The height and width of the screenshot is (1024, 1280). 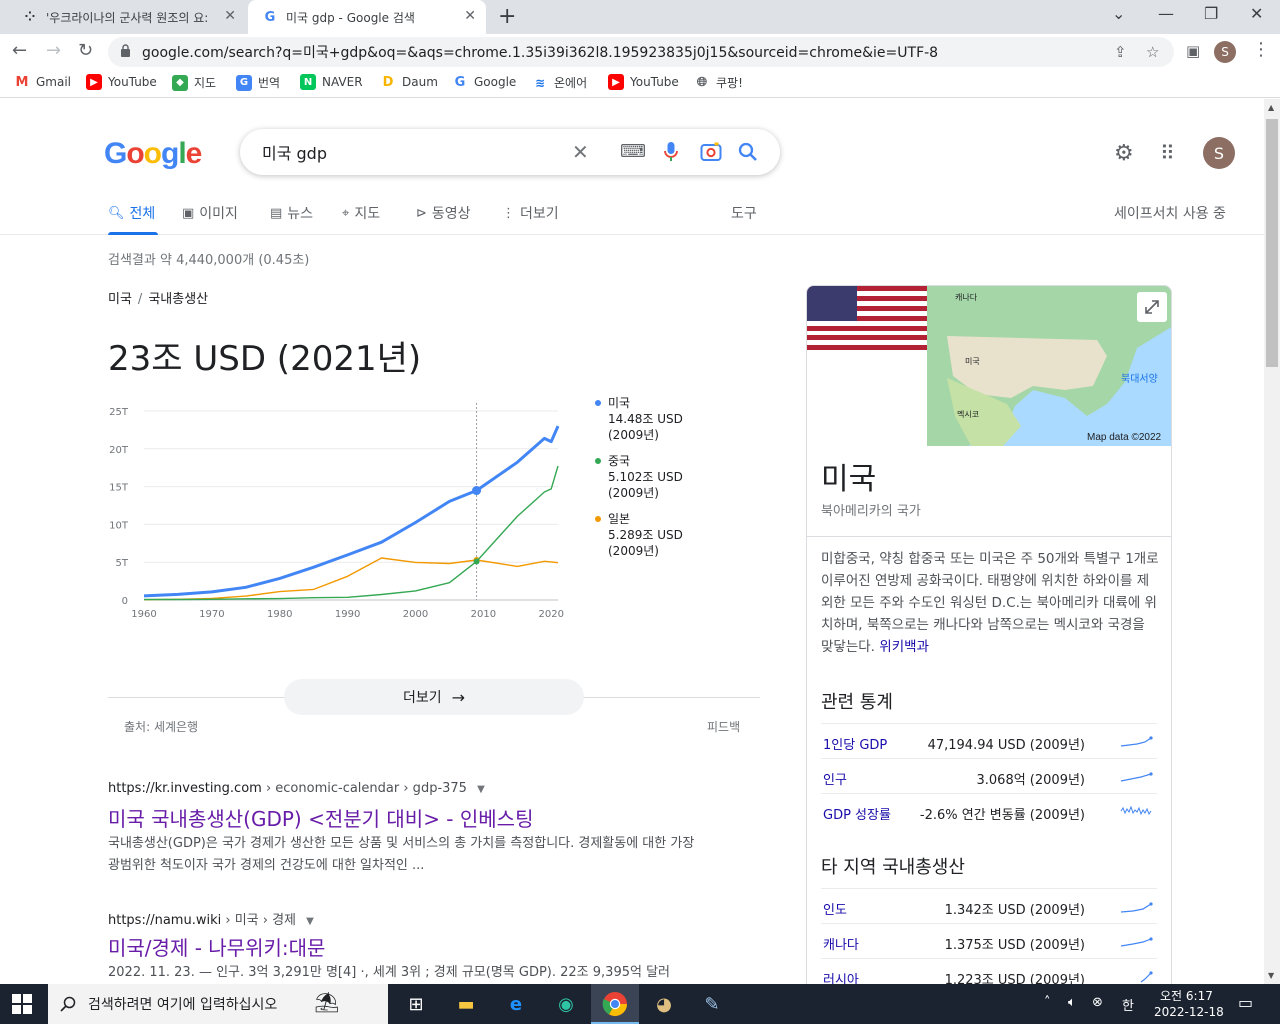 I want to click on side-panel-icon: ▣, so click(x=1193, y=51).